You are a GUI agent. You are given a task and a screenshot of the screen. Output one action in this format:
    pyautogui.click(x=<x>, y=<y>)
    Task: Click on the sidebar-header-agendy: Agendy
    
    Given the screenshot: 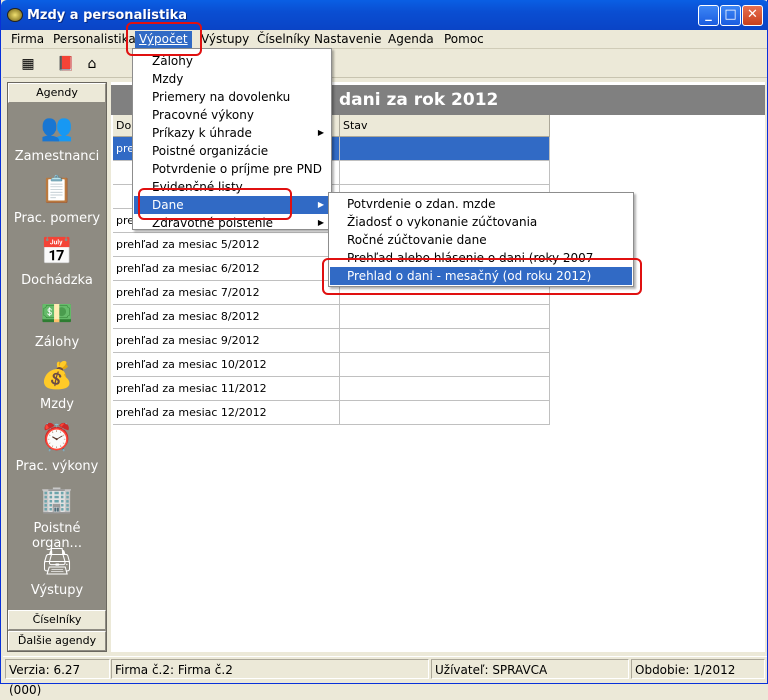 What is the action you would take?
    pyautogui.click(x=57, y=93)
    